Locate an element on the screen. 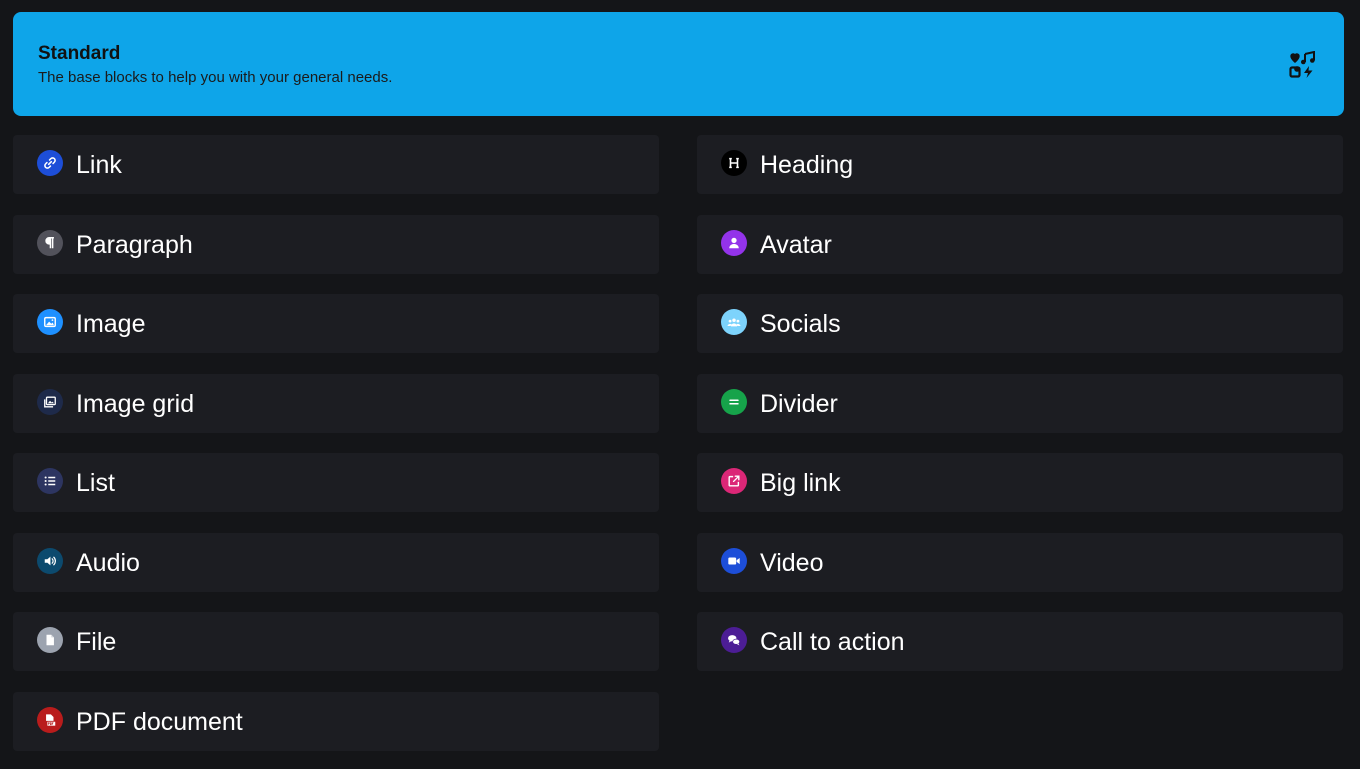  block-pdf-label: PDF document is located at coordinates (159, 721).